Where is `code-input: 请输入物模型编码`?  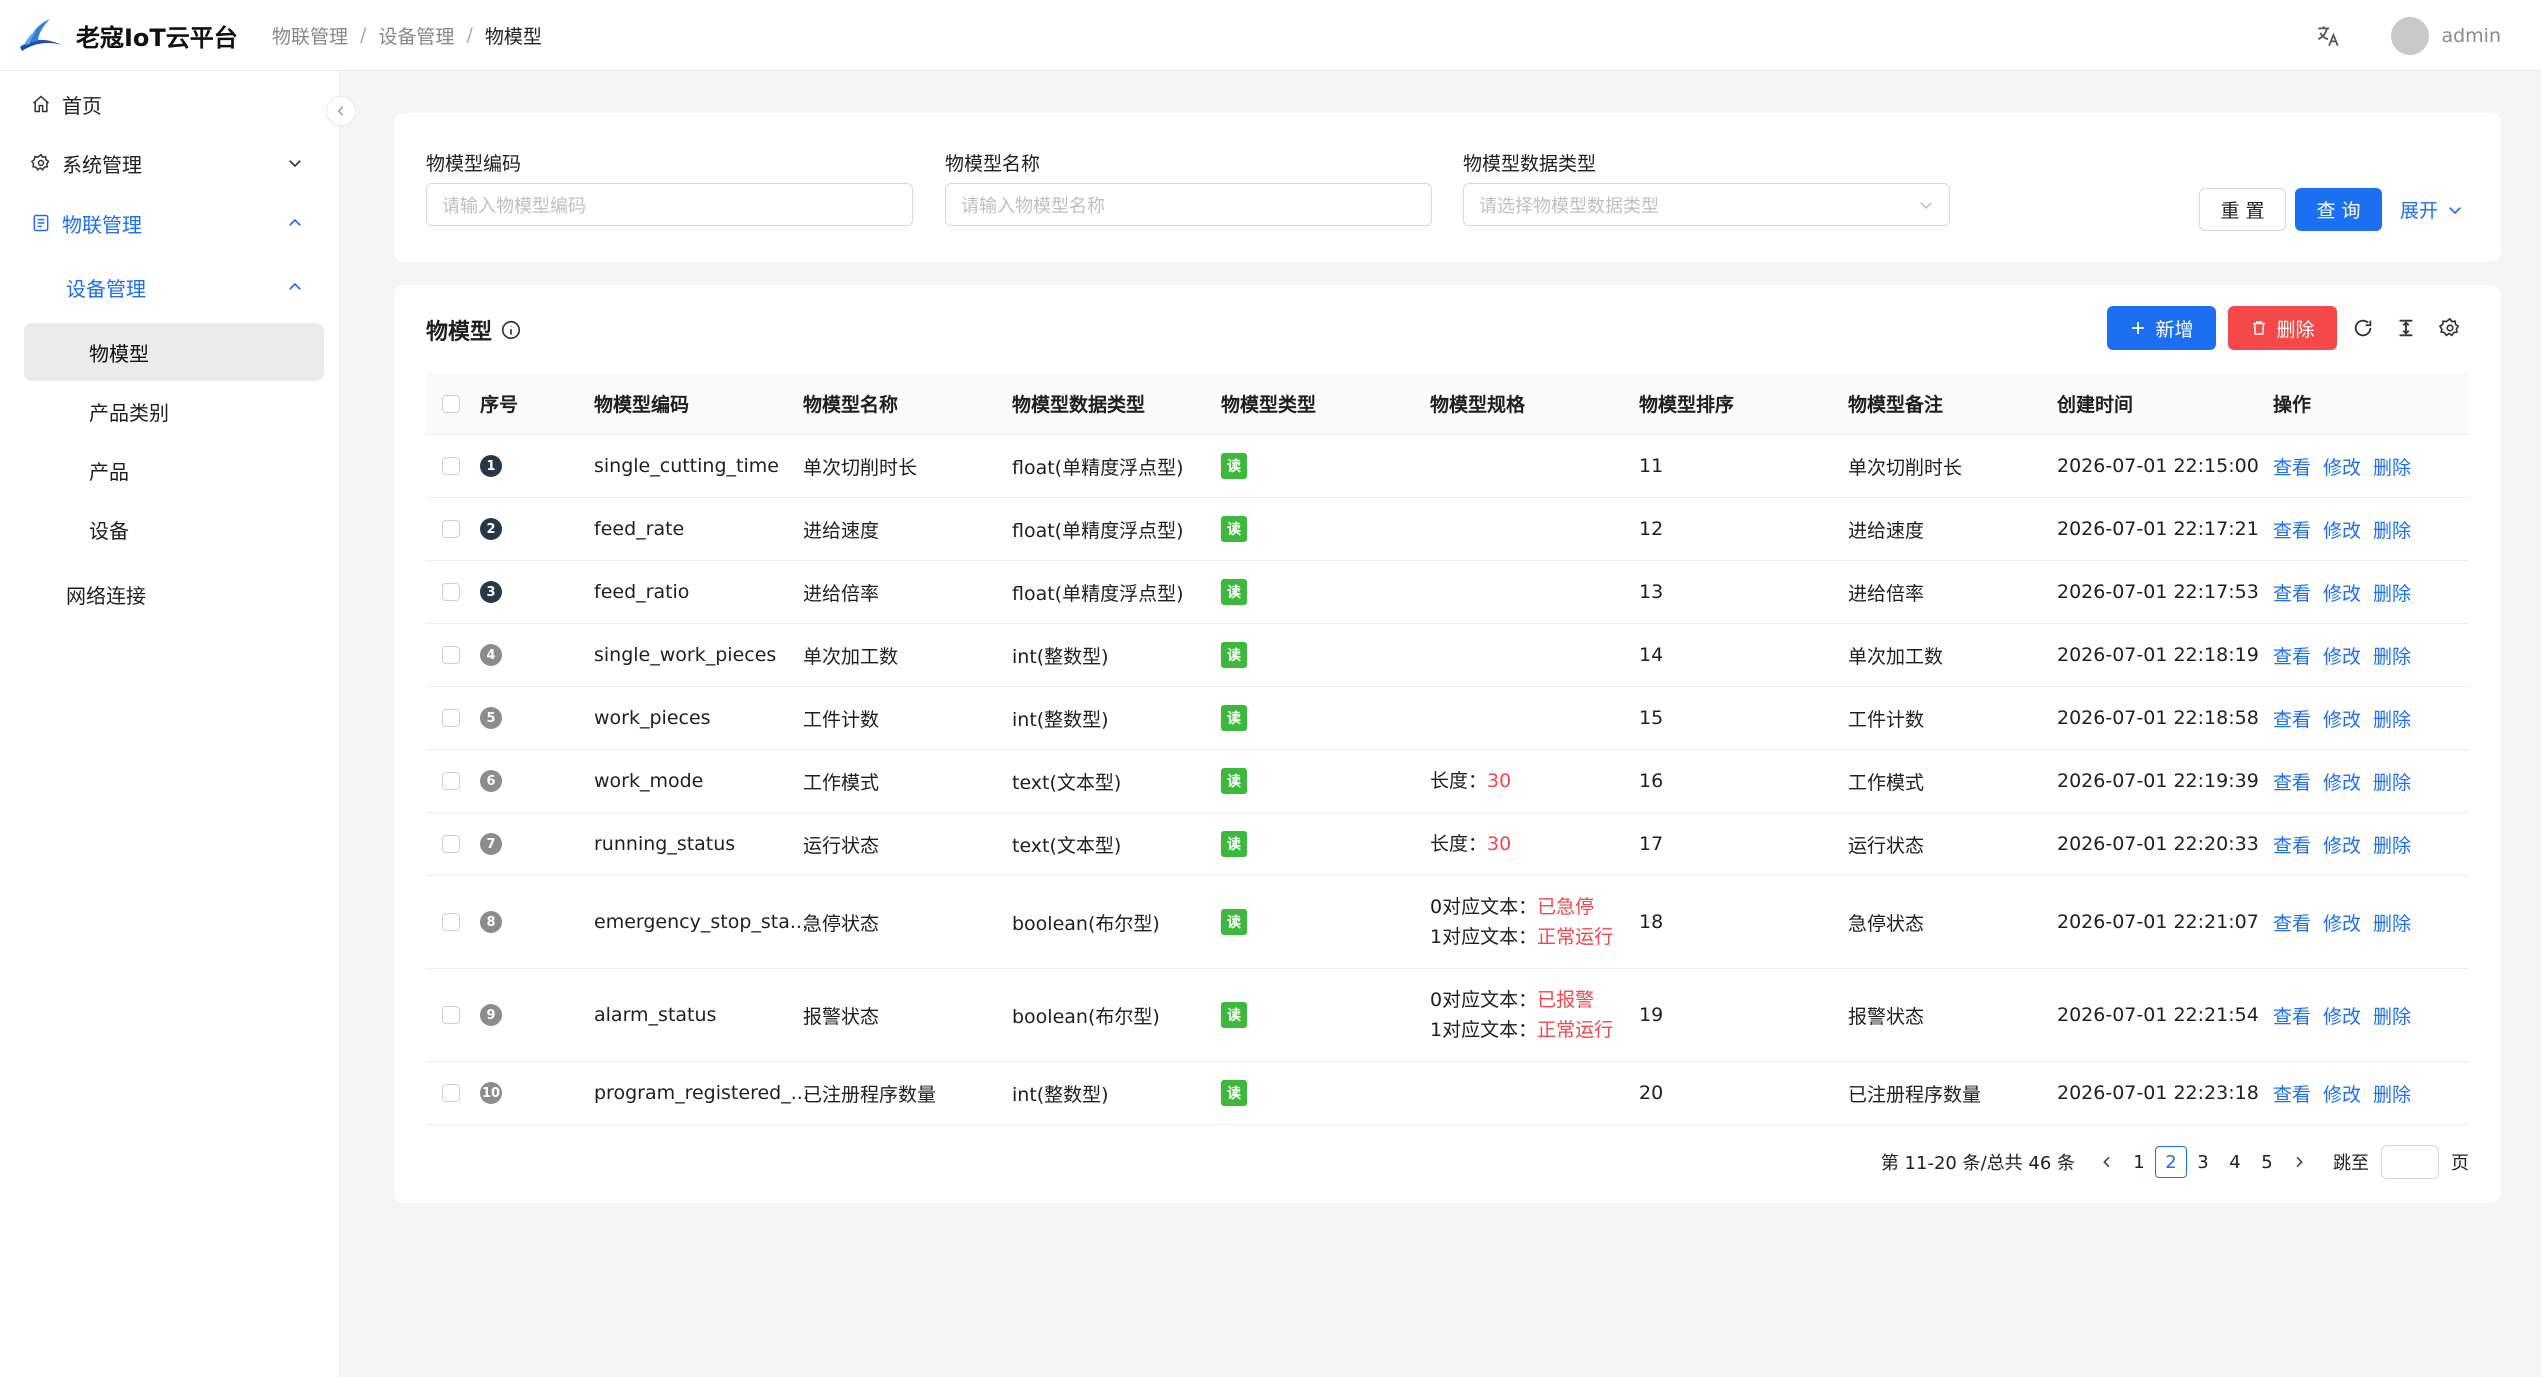
code-input: 请输入物模型编码 is located at coordinates (669, 204).